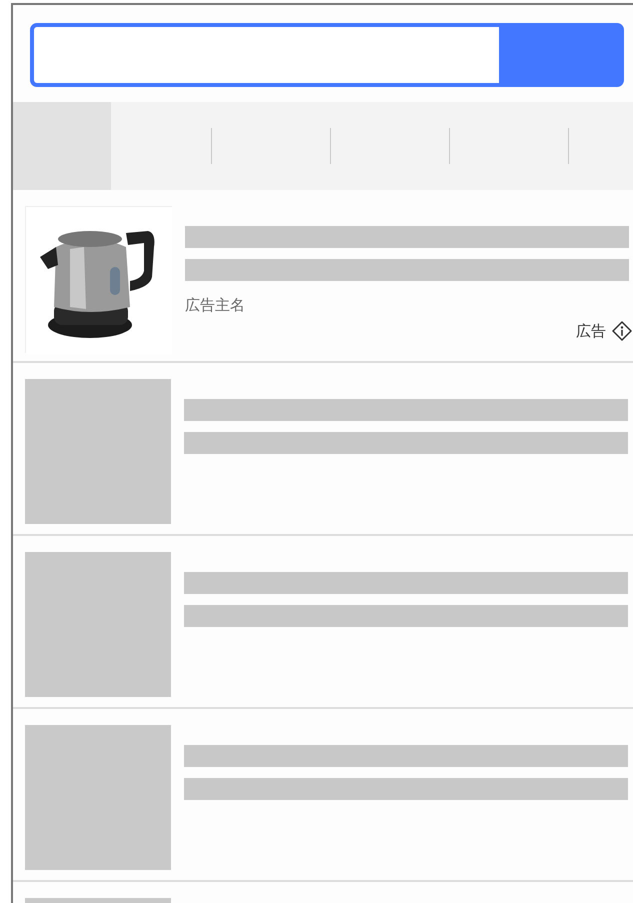 Image resolution: width=633 pixels, height=903 pixels. Describe the element at coordinates (622, 331) in the screenshot. I see `info-icon` at that location.